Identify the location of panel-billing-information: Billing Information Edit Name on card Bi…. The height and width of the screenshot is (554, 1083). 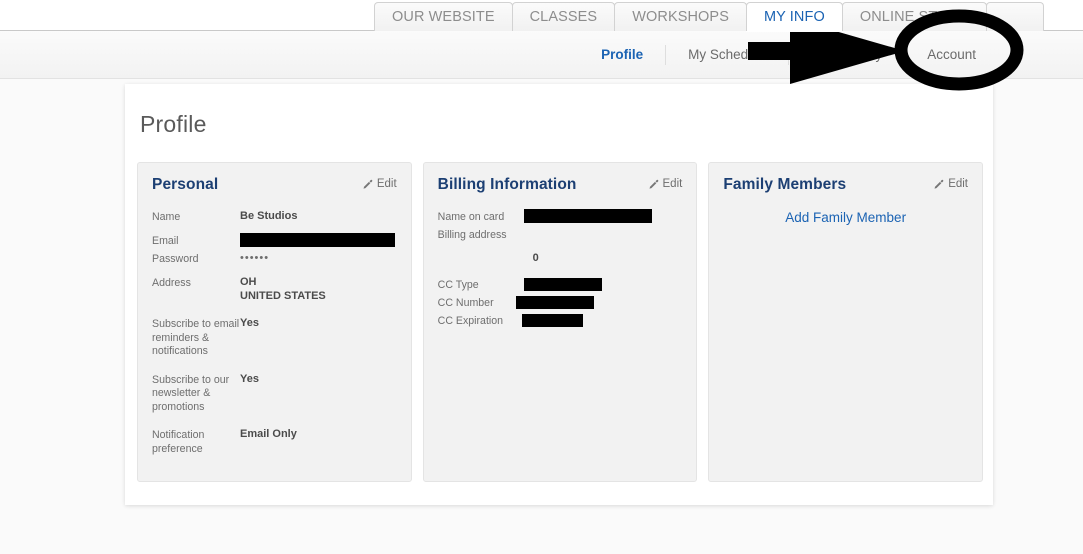
(560, 322).